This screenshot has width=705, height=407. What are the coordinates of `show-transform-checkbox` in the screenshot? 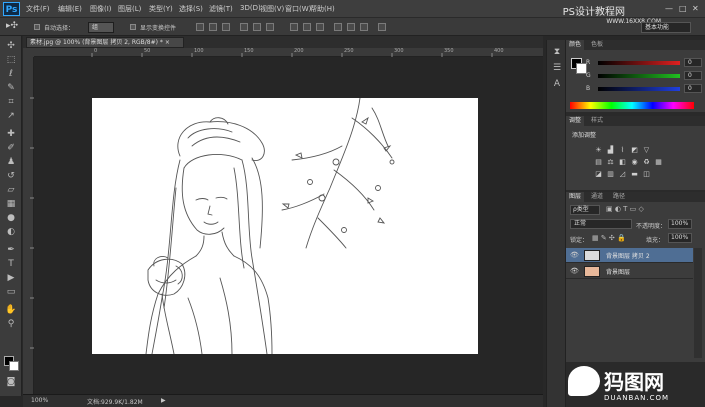 It's located at (133, 27).